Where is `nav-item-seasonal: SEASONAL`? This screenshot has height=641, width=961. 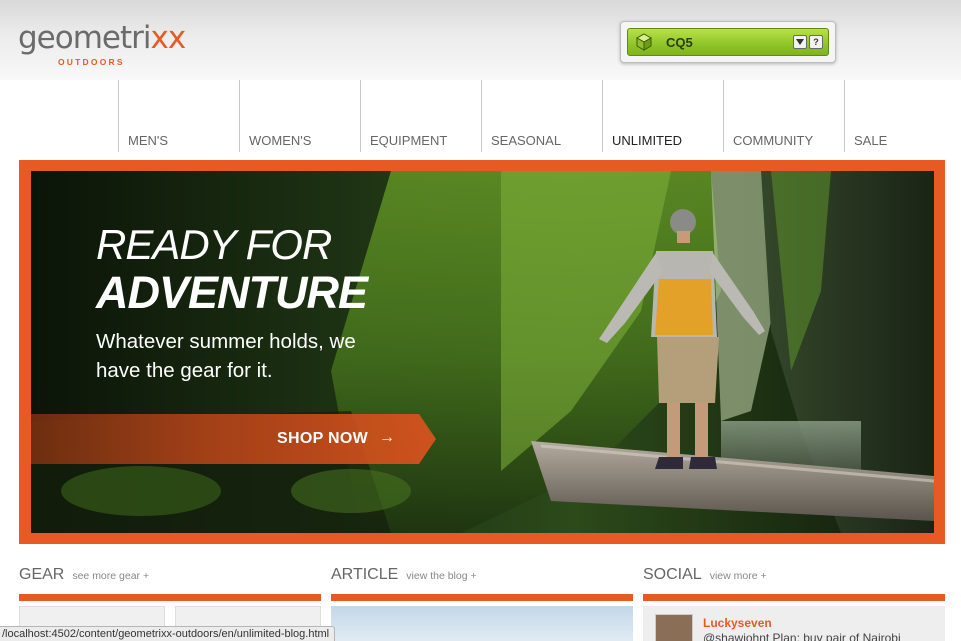 nav-item-seasonal: SEASONAL is located at coordinates (541, 116).